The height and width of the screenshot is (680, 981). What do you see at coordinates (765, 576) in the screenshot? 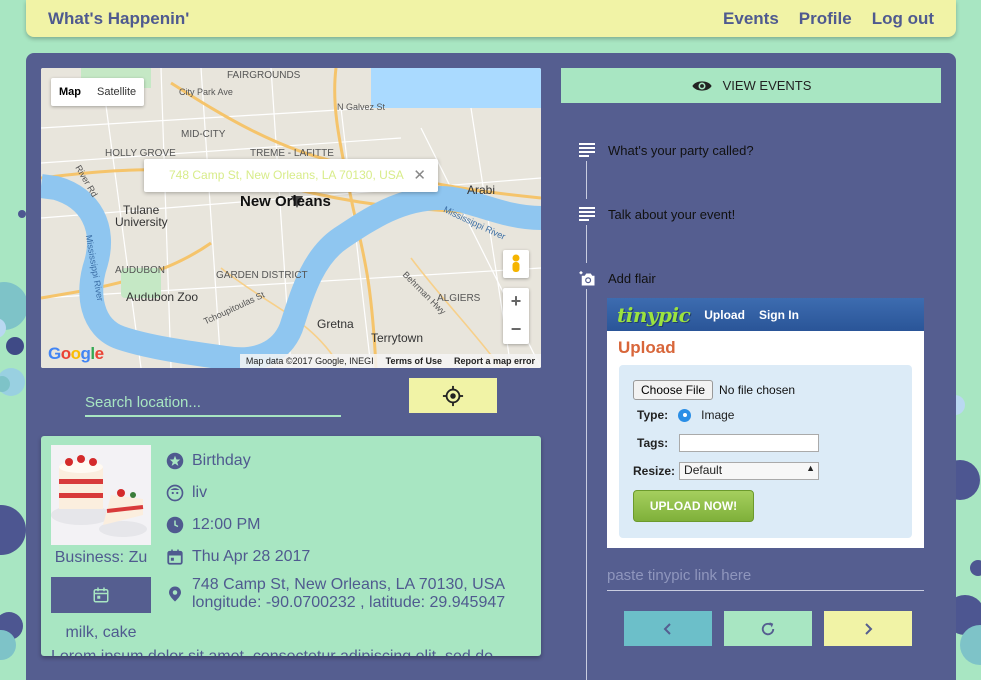
I see `tinypic-link-input` at bounding box center [765, 576].